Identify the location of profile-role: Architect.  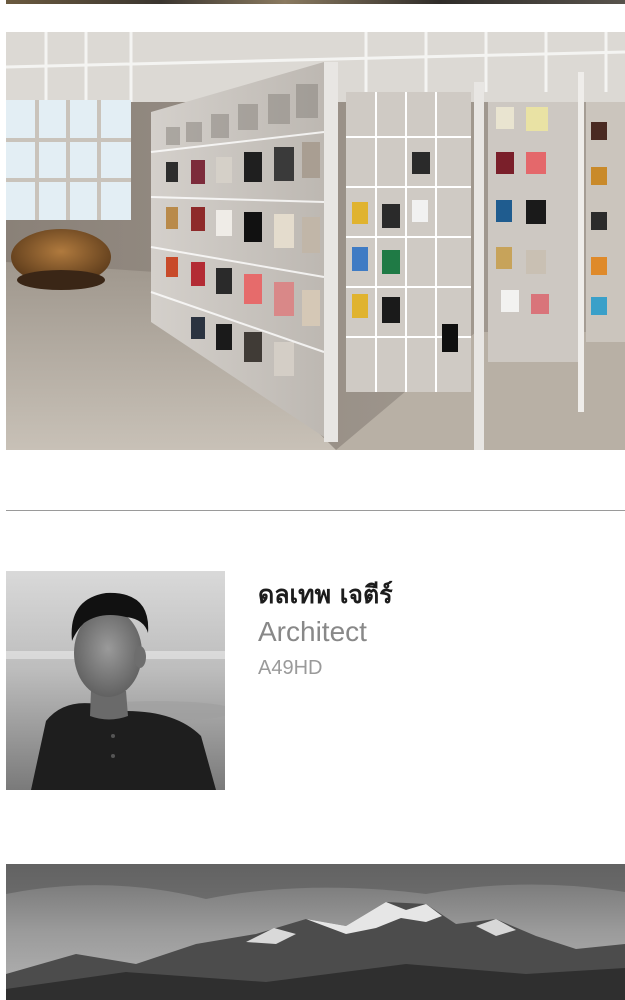
(312, 631).